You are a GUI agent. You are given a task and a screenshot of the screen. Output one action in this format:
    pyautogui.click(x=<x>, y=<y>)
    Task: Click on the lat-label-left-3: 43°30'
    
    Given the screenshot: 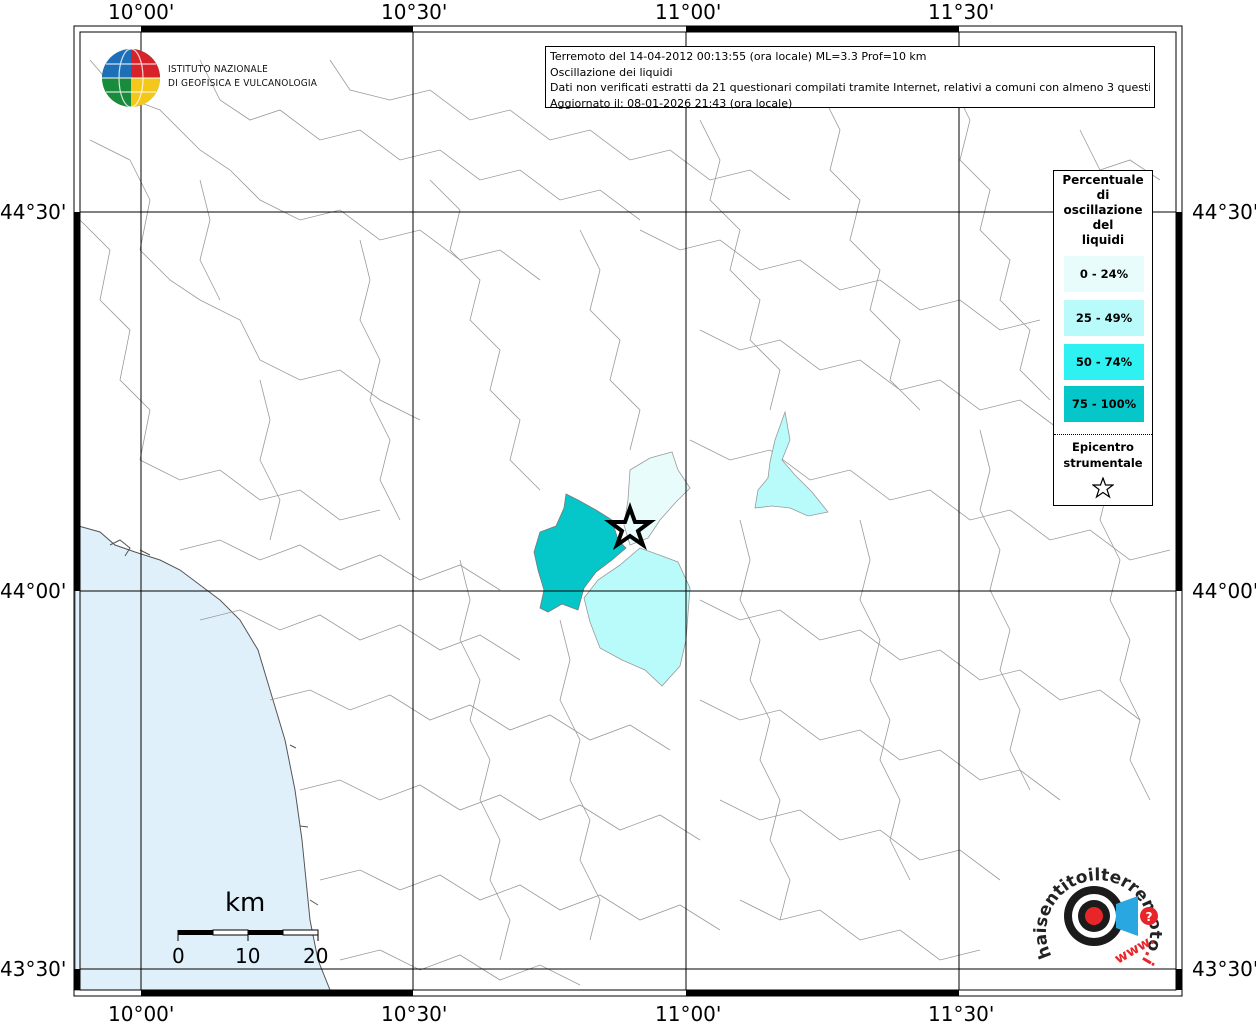 What is the action you would take?
    pyautogui.click(x=33, y=969)
    